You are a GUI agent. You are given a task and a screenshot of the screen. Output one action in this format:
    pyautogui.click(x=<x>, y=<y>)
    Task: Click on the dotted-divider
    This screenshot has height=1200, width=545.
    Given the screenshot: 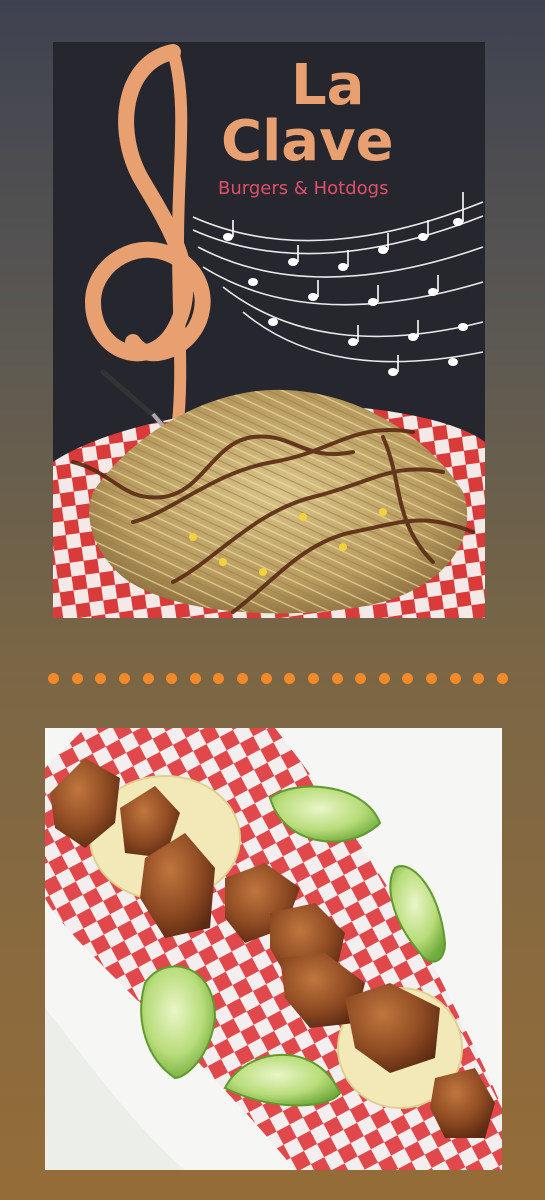 What is the action you would take?
    pyautogui.click(x=278, y=678)
    